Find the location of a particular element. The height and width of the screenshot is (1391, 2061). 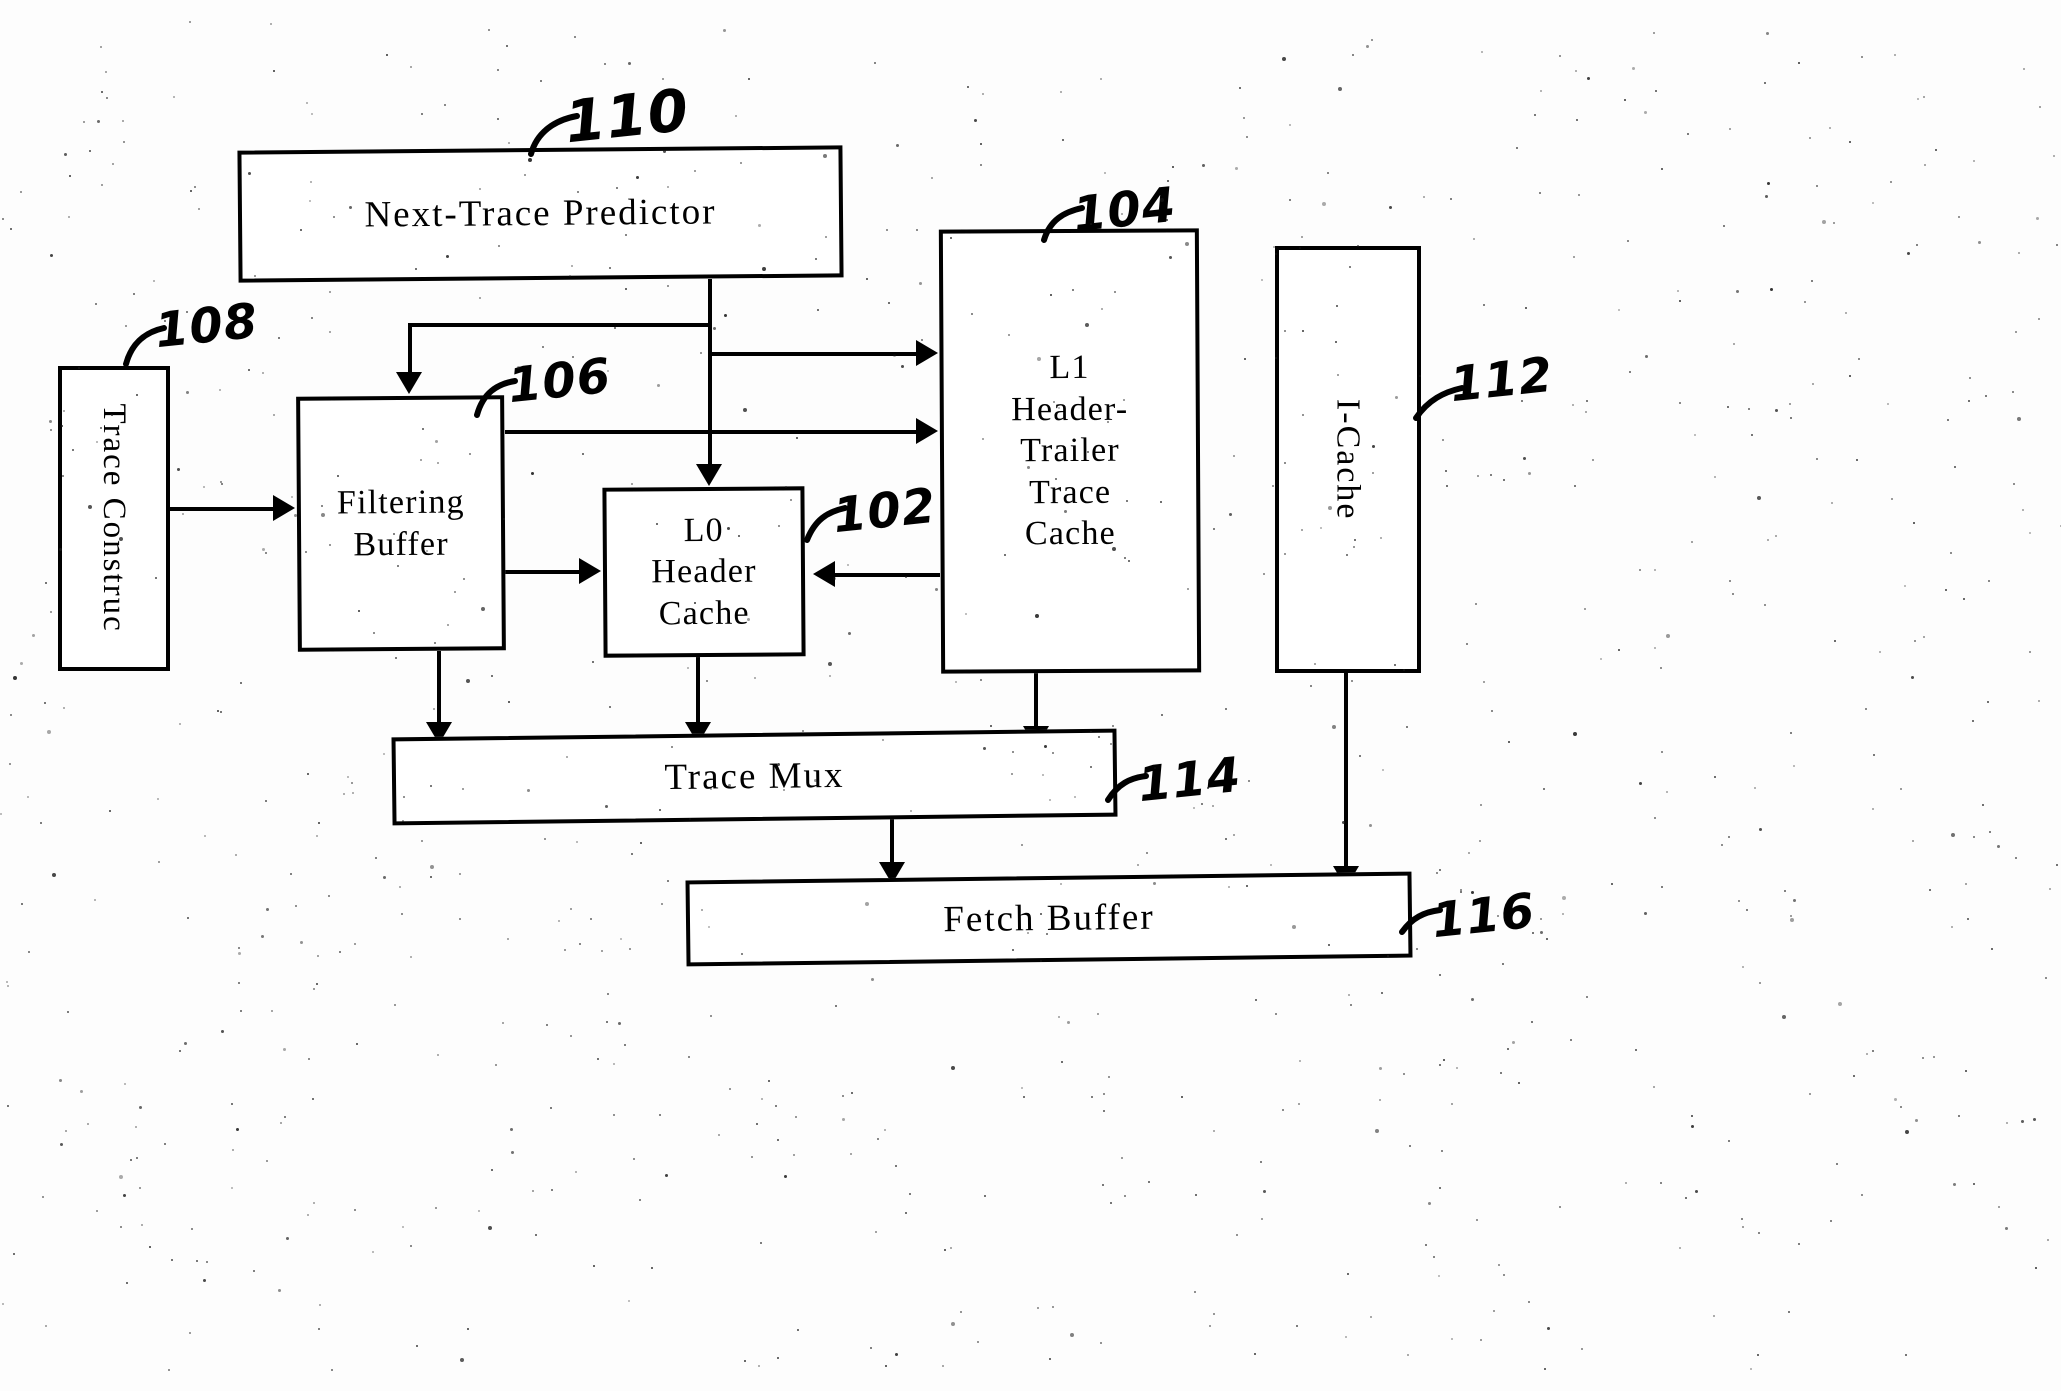

connector-trace-construct-to-filtering-buffer is located at coordinates (222, 509).